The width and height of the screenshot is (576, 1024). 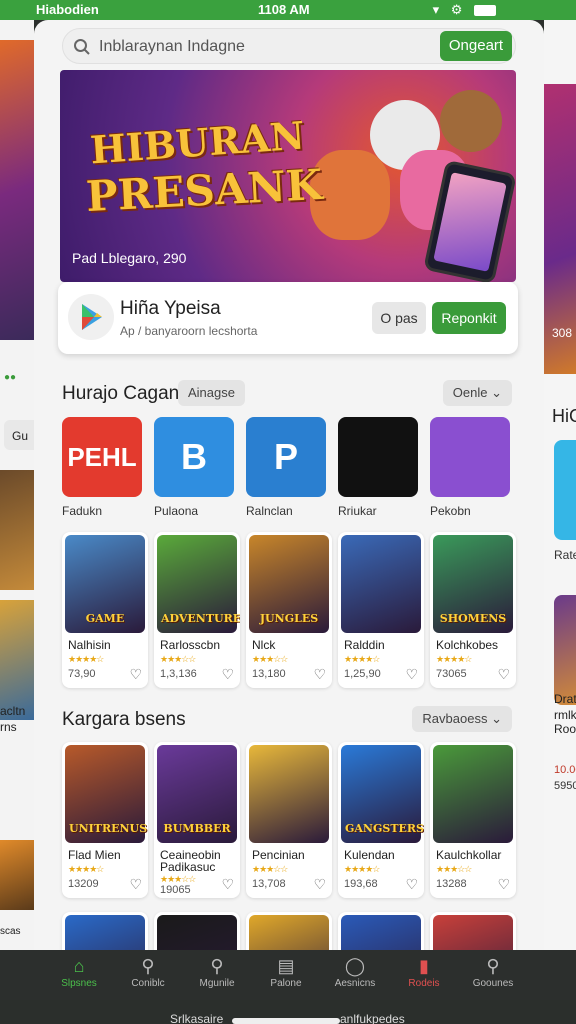 What do you see at coordinates (178, 659) in the screenshot?
I see `star-rating: ★★★☆☆` at bounding box center [178, 659].